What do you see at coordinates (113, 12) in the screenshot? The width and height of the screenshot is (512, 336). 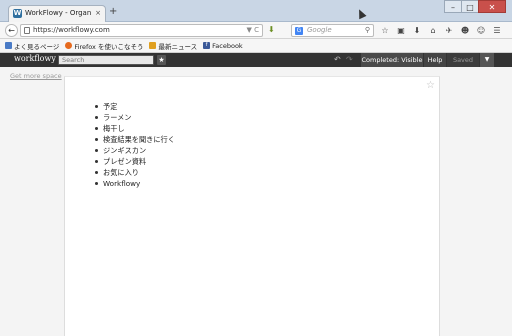 I see `new-tab-button: +` at bounding box center [113, 12].